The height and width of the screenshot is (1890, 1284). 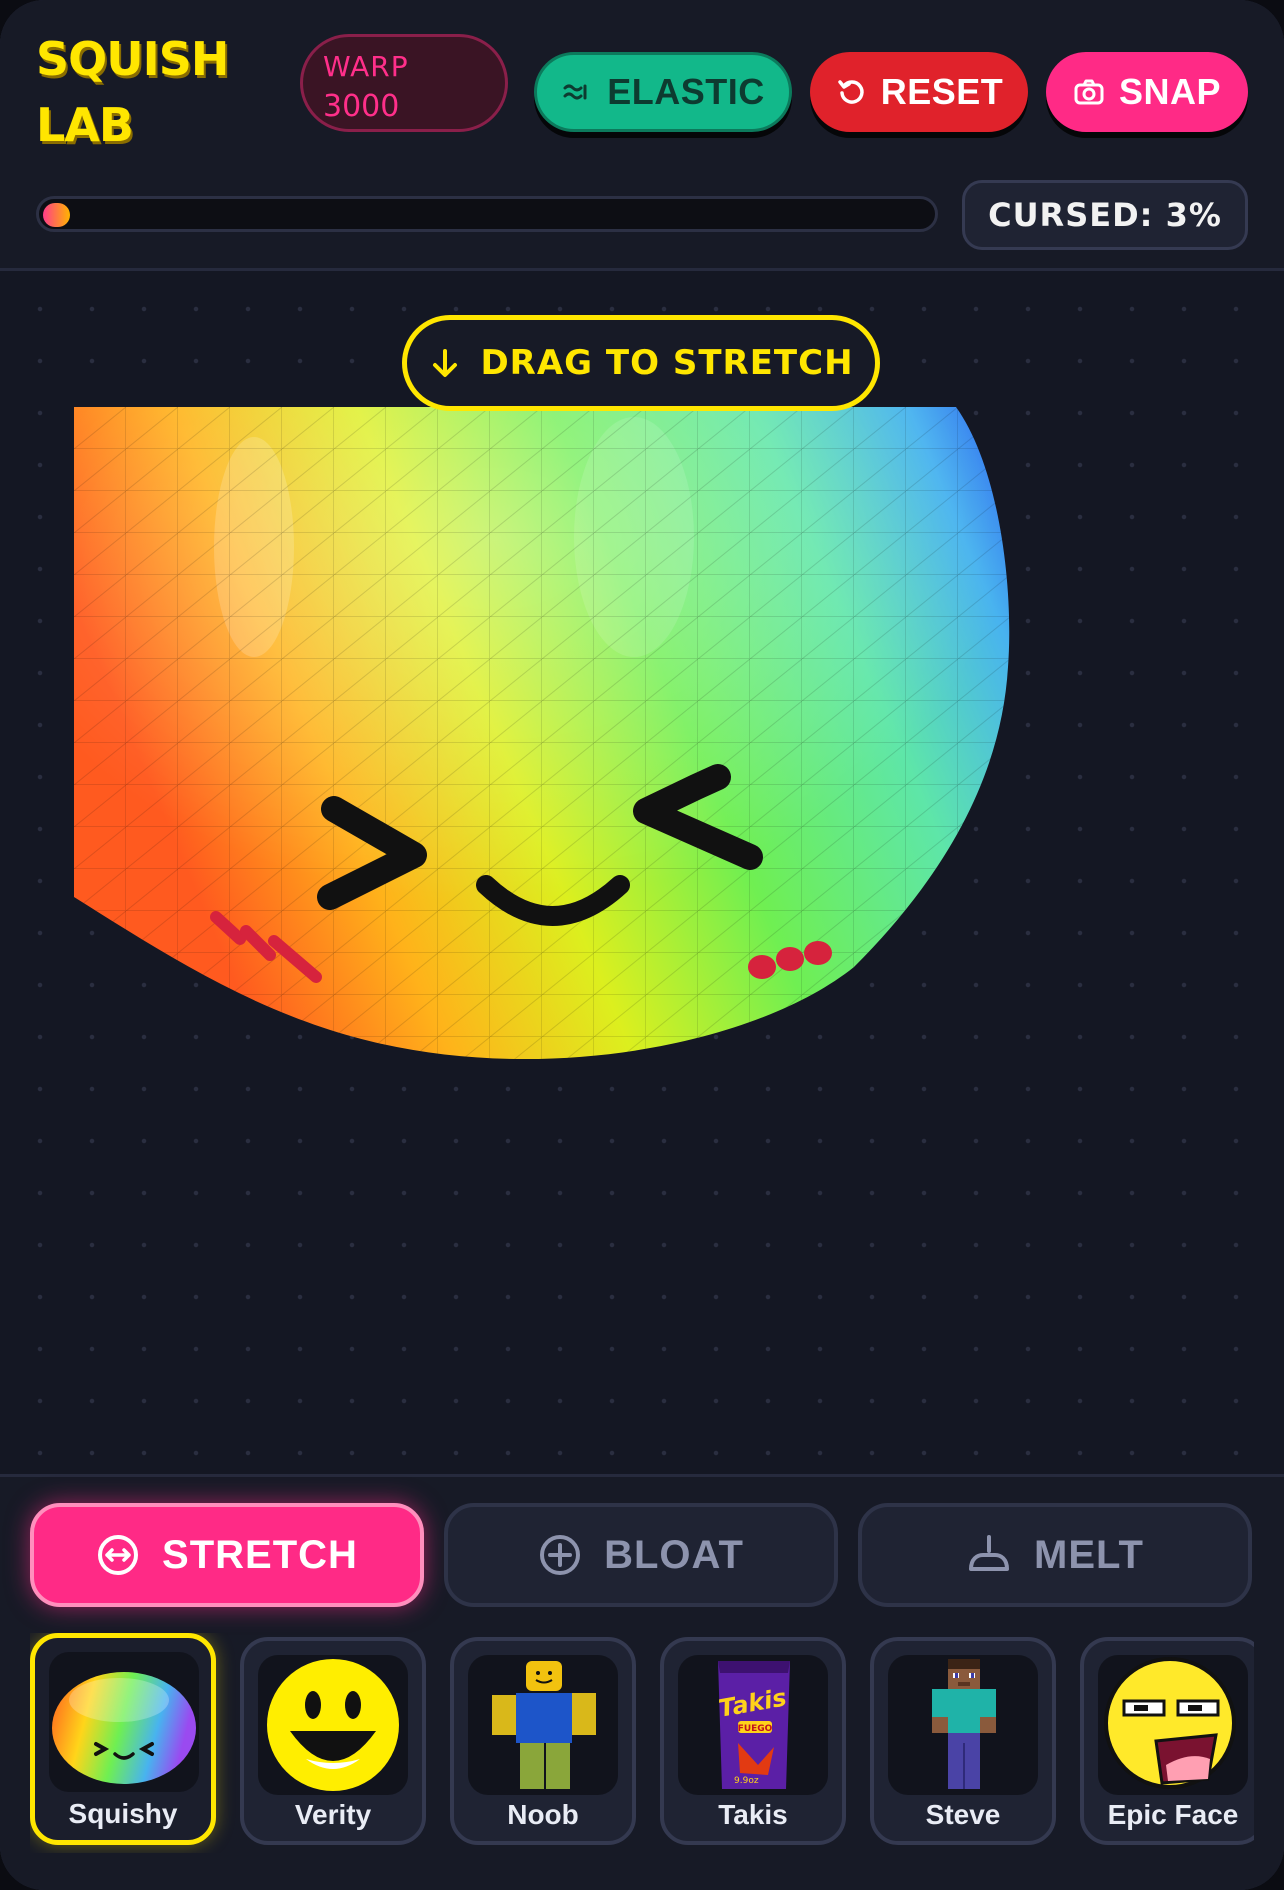 I want to click on preset-name: Squishy, so click(x=123, y=1813).